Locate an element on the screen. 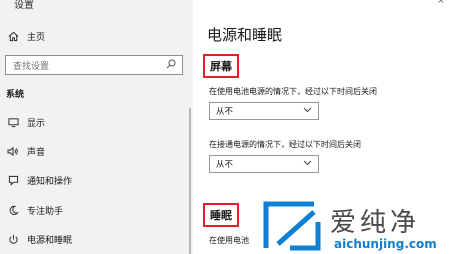 This screenshot has width=458, height=254. nav-home: 主页 is located at coordinates (25, 36).